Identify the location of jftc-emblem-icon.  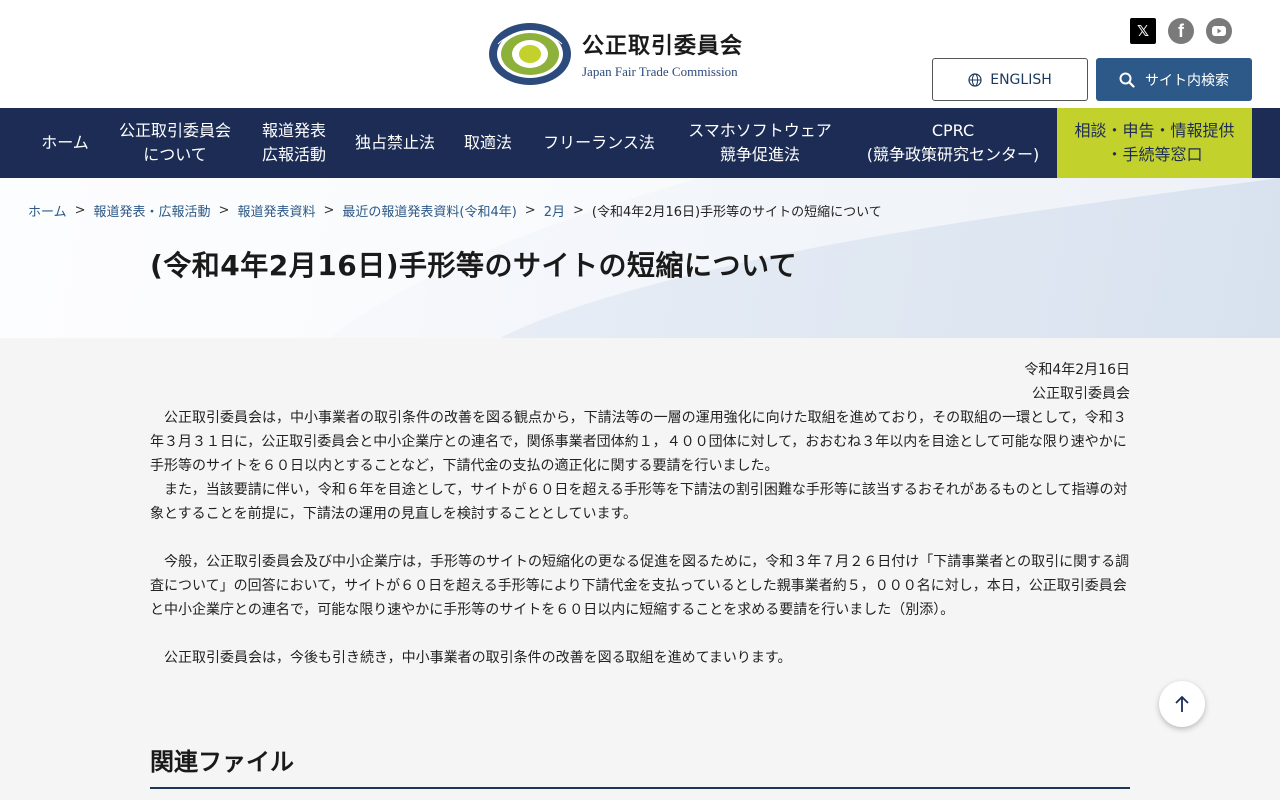
(530, 54).